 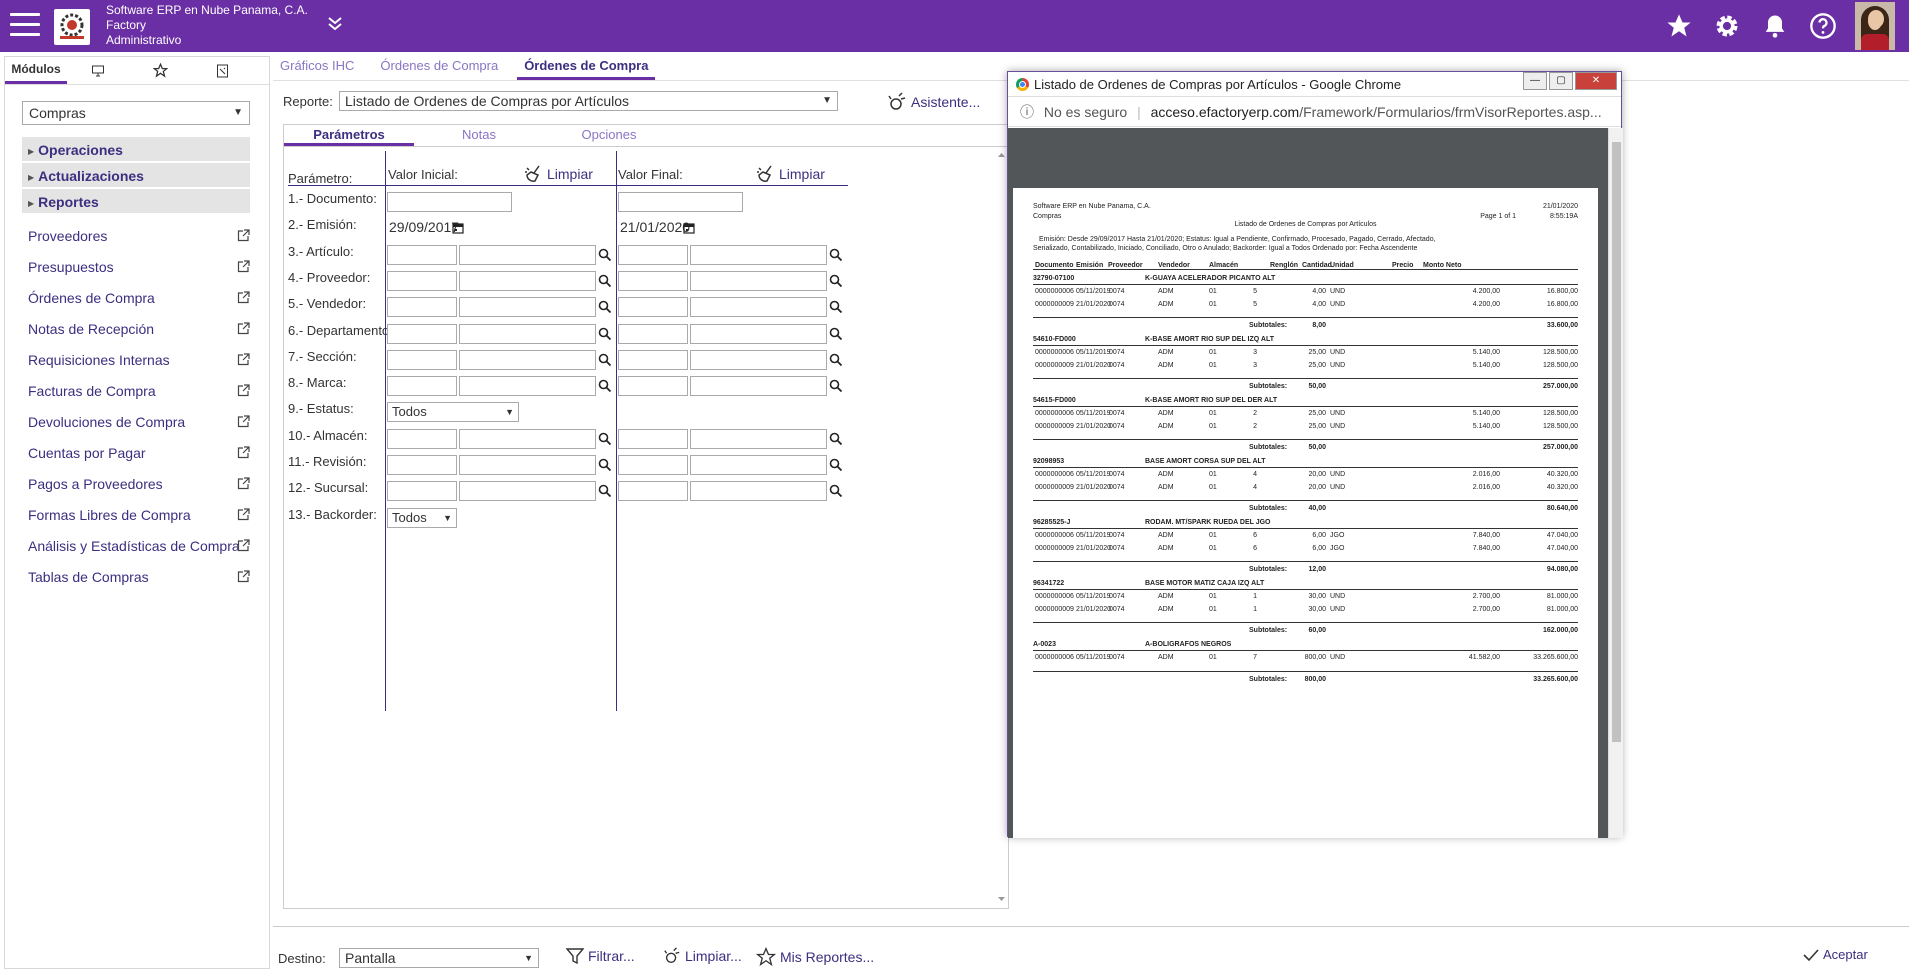 What do you see at coordinates (136, 577) in the screenshot?
I see `module-link: Tablas de Compras` at bounding box center [136, 577].